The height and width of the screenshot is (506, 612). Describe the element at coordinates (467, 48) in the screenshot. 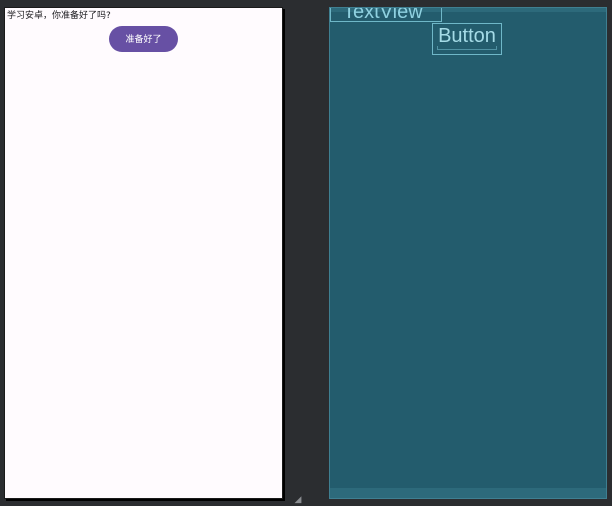

I see `blueprint-button-baseline` at that location.